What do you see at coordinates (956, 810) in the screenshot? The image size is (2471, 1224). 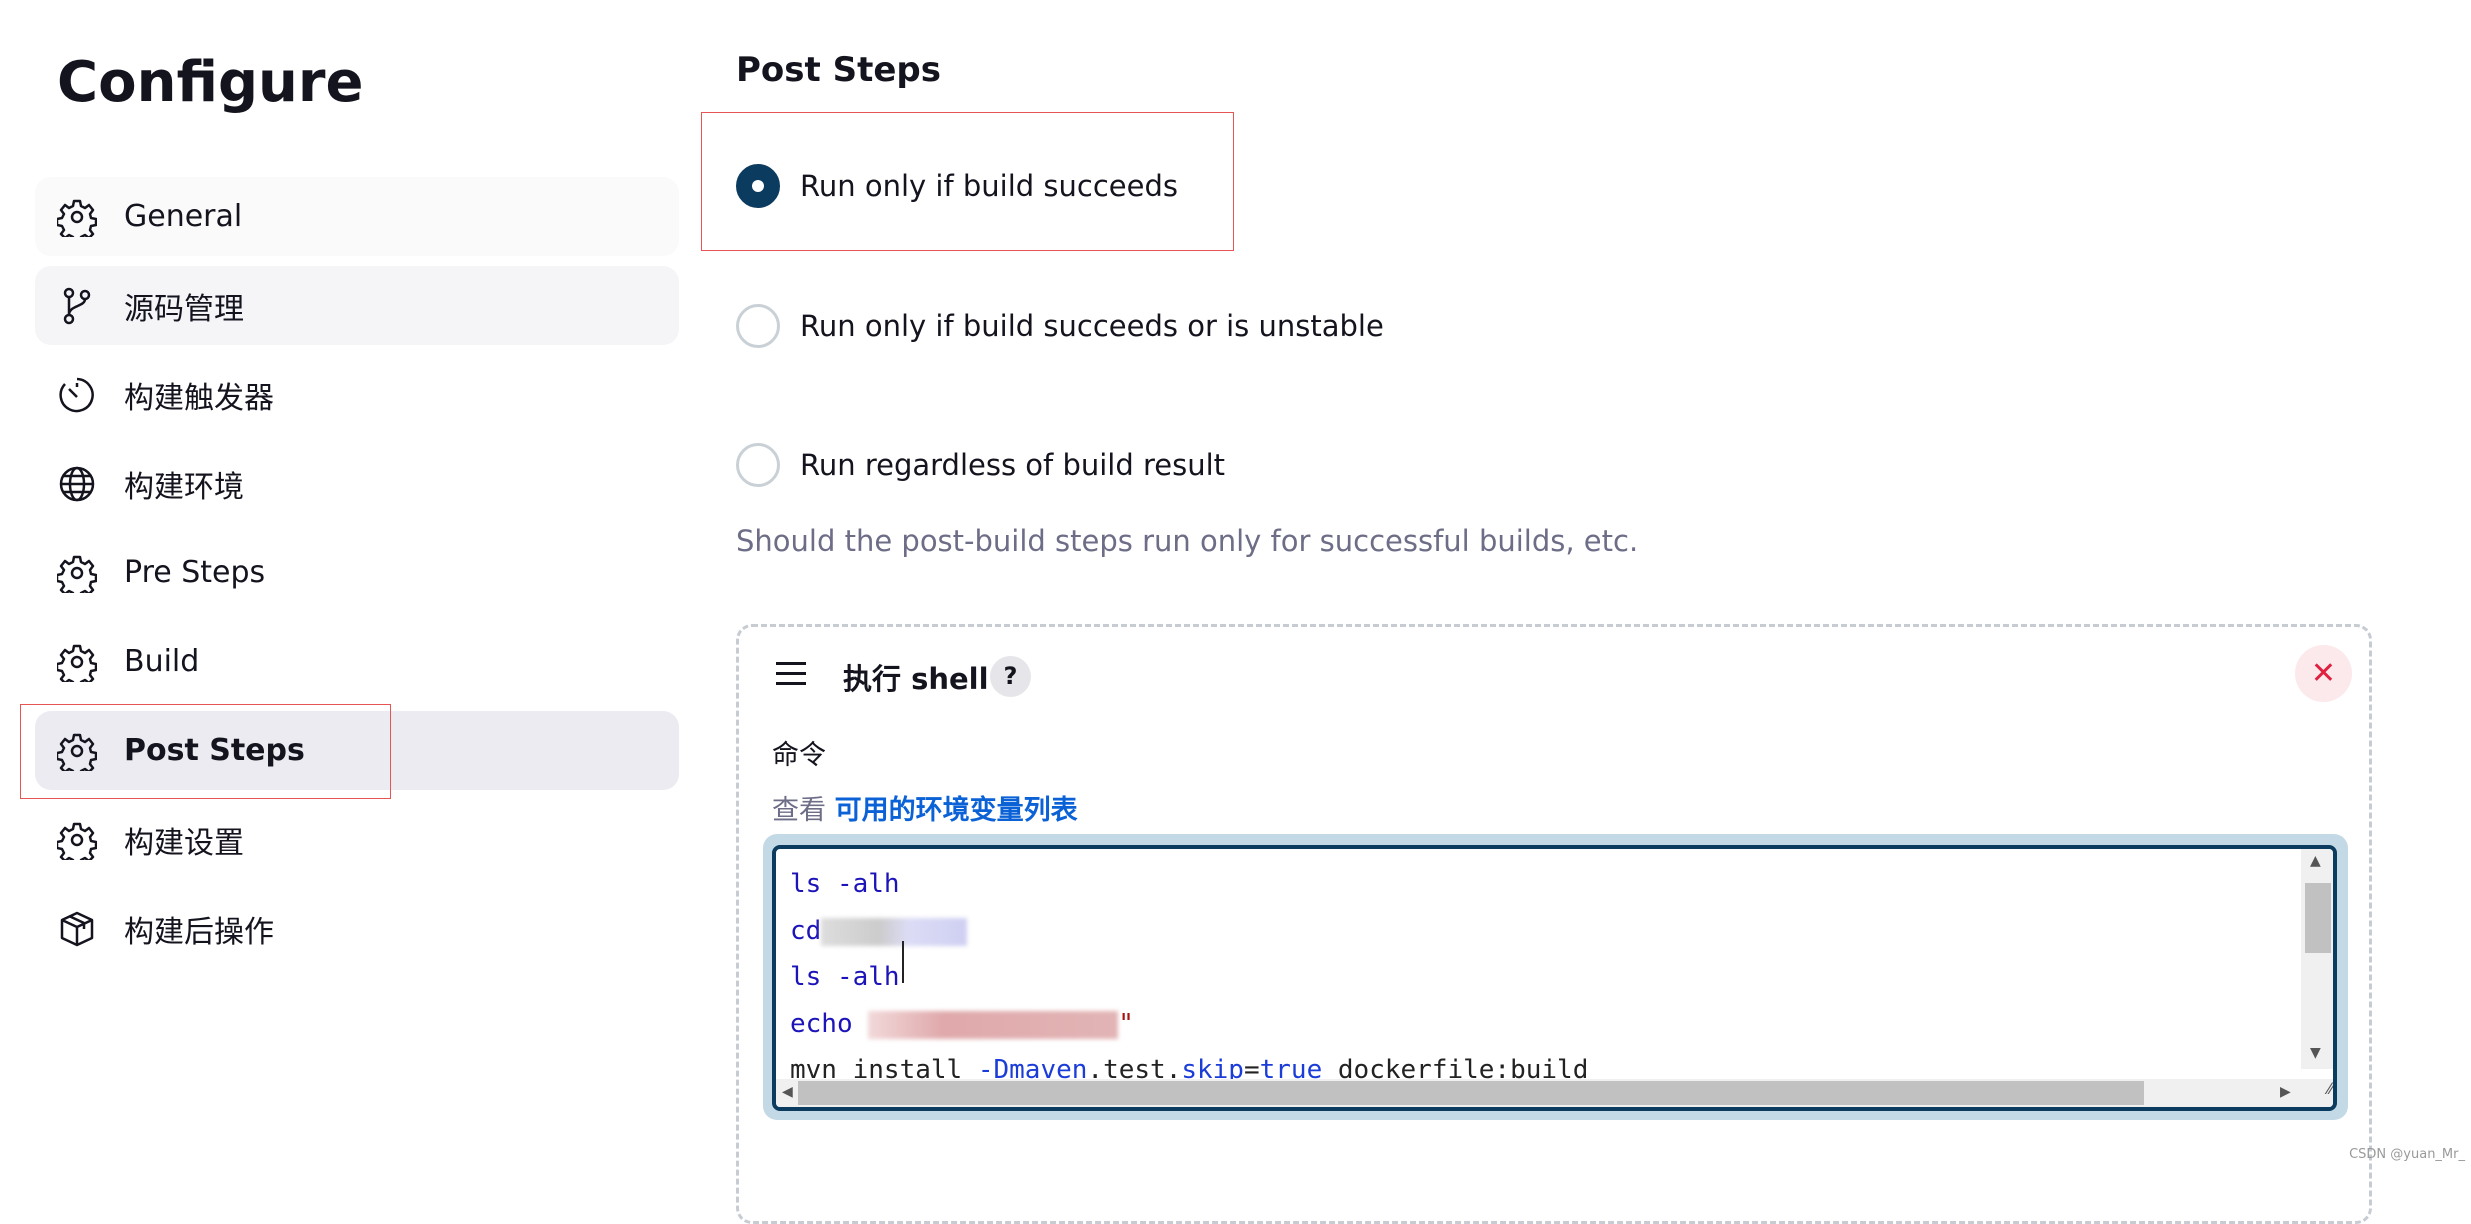 I see `env-vars-link: 可用的环境变量列表` at bounding box center [956, 810].